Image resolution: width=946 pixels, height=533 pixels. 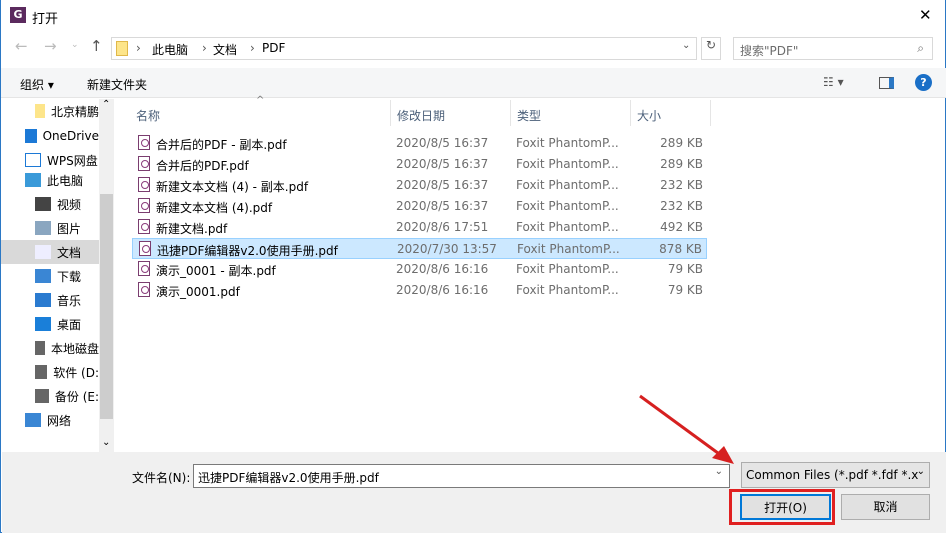 I want to click on filename-input: 迅捷PDF编辑器v2.0使用手册.pdf ⌄, so click(x=461, y=476).